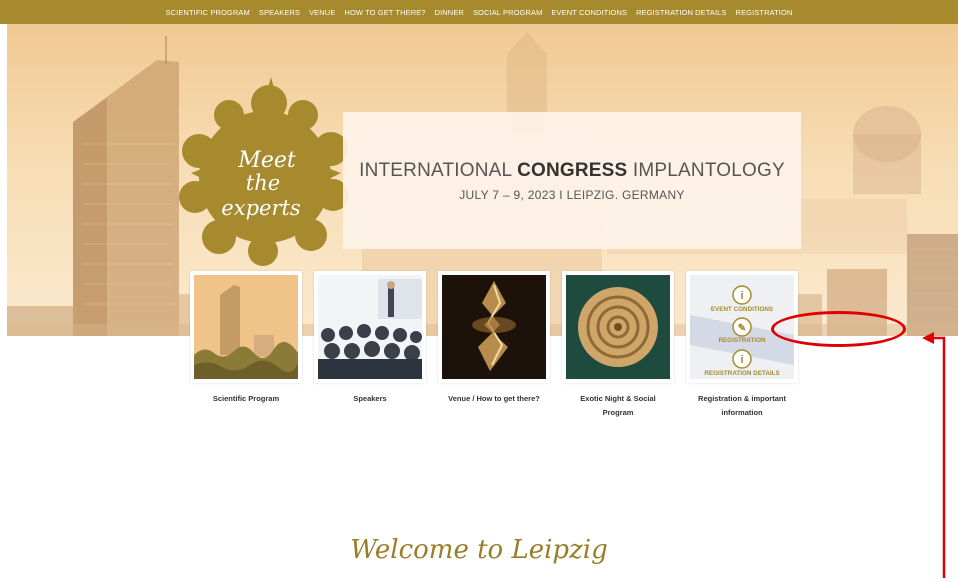 Image resolution: width=958 pixels, height=582 pixels. What do you see at coordinates (322, 12) in the screenshot?
I see `nav-venue: VENUE` at bounding box center [322, 12].